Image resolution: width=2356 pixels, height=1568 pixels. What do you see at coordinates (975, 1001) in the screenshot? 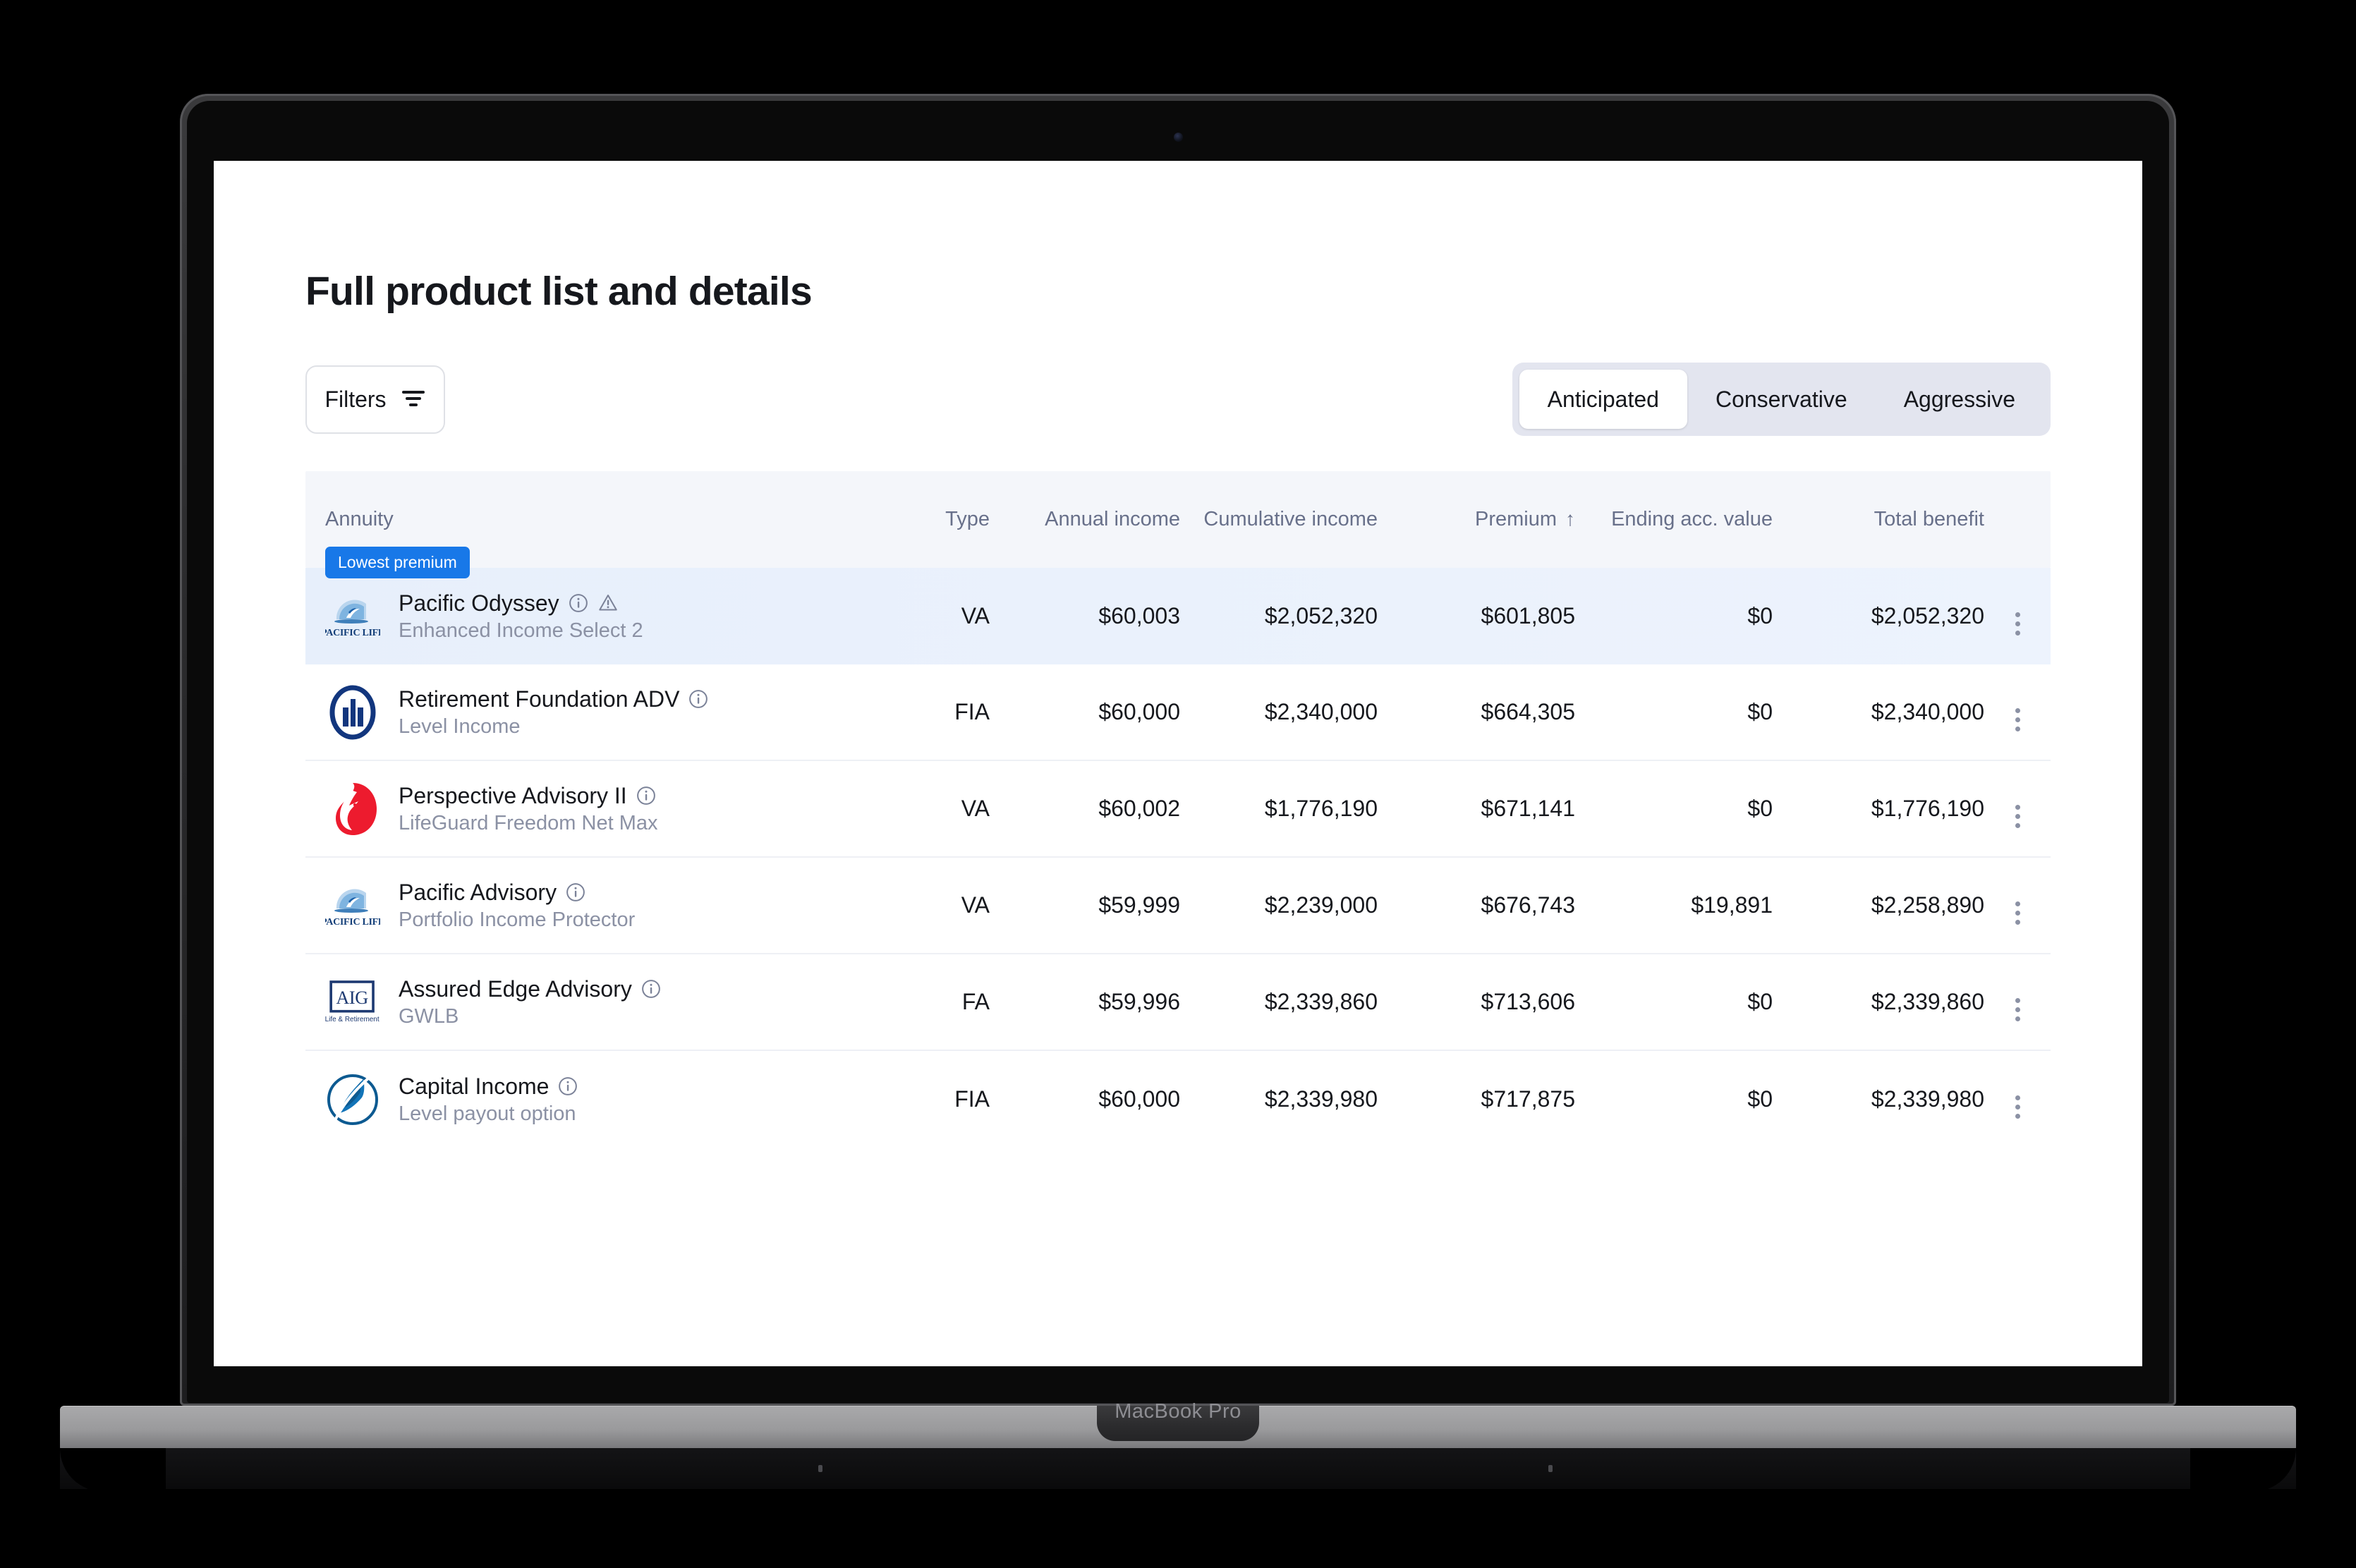
I see `cell-type: FA` at bounding box center [975, 1001].